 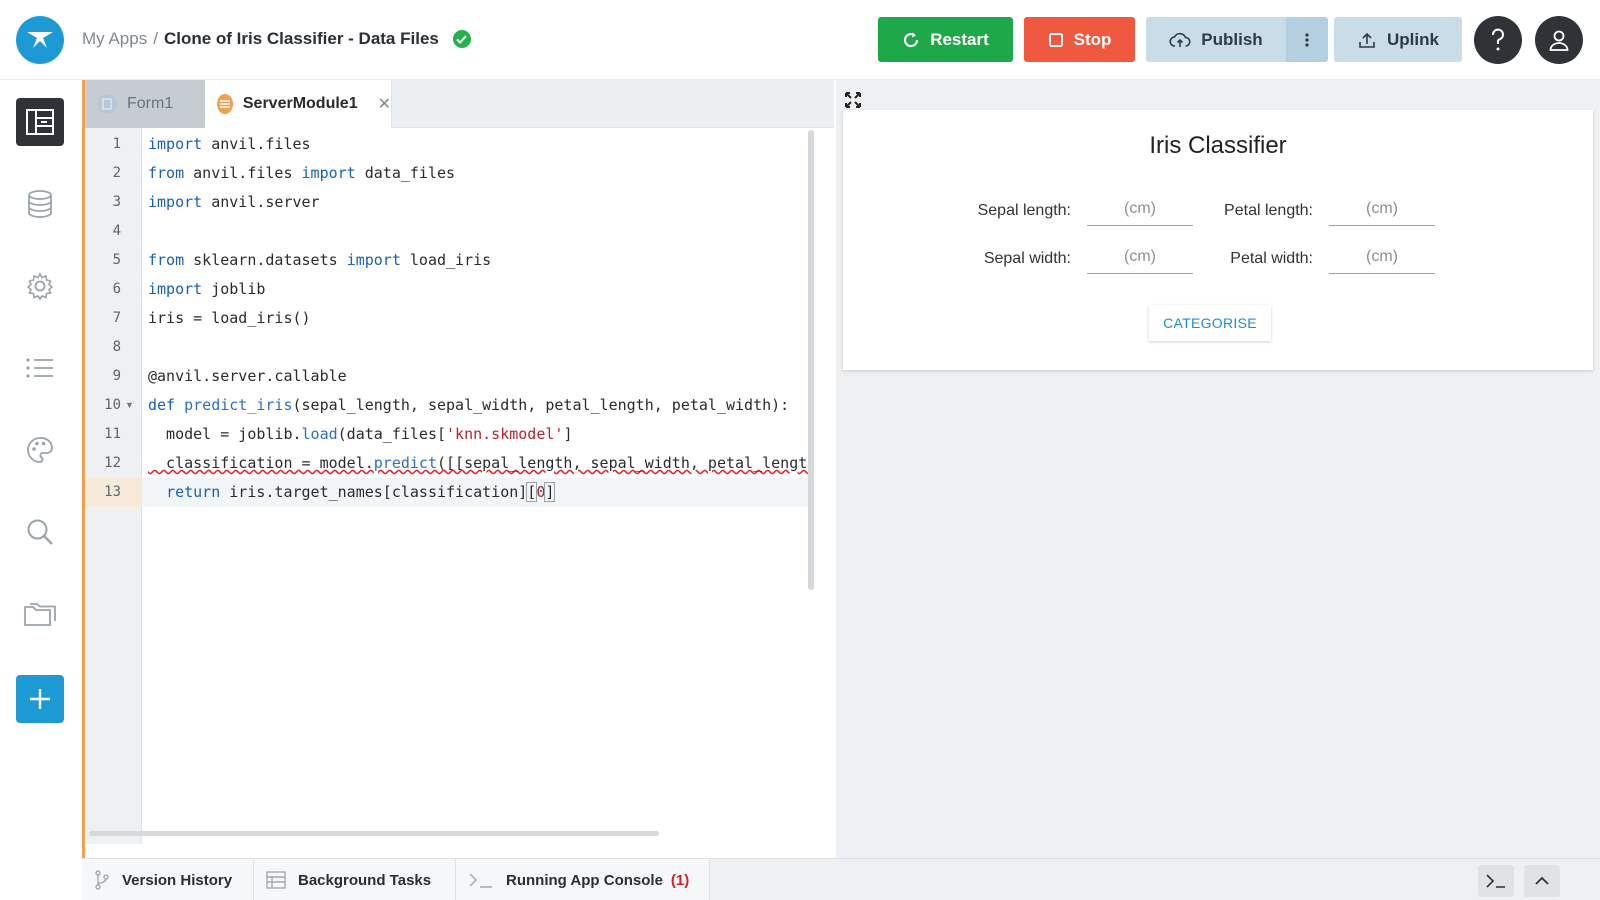 What do you see at coordinates (911, 39) in the screenshot?
I see `refresh-icon` at bounding box center [911, 39].